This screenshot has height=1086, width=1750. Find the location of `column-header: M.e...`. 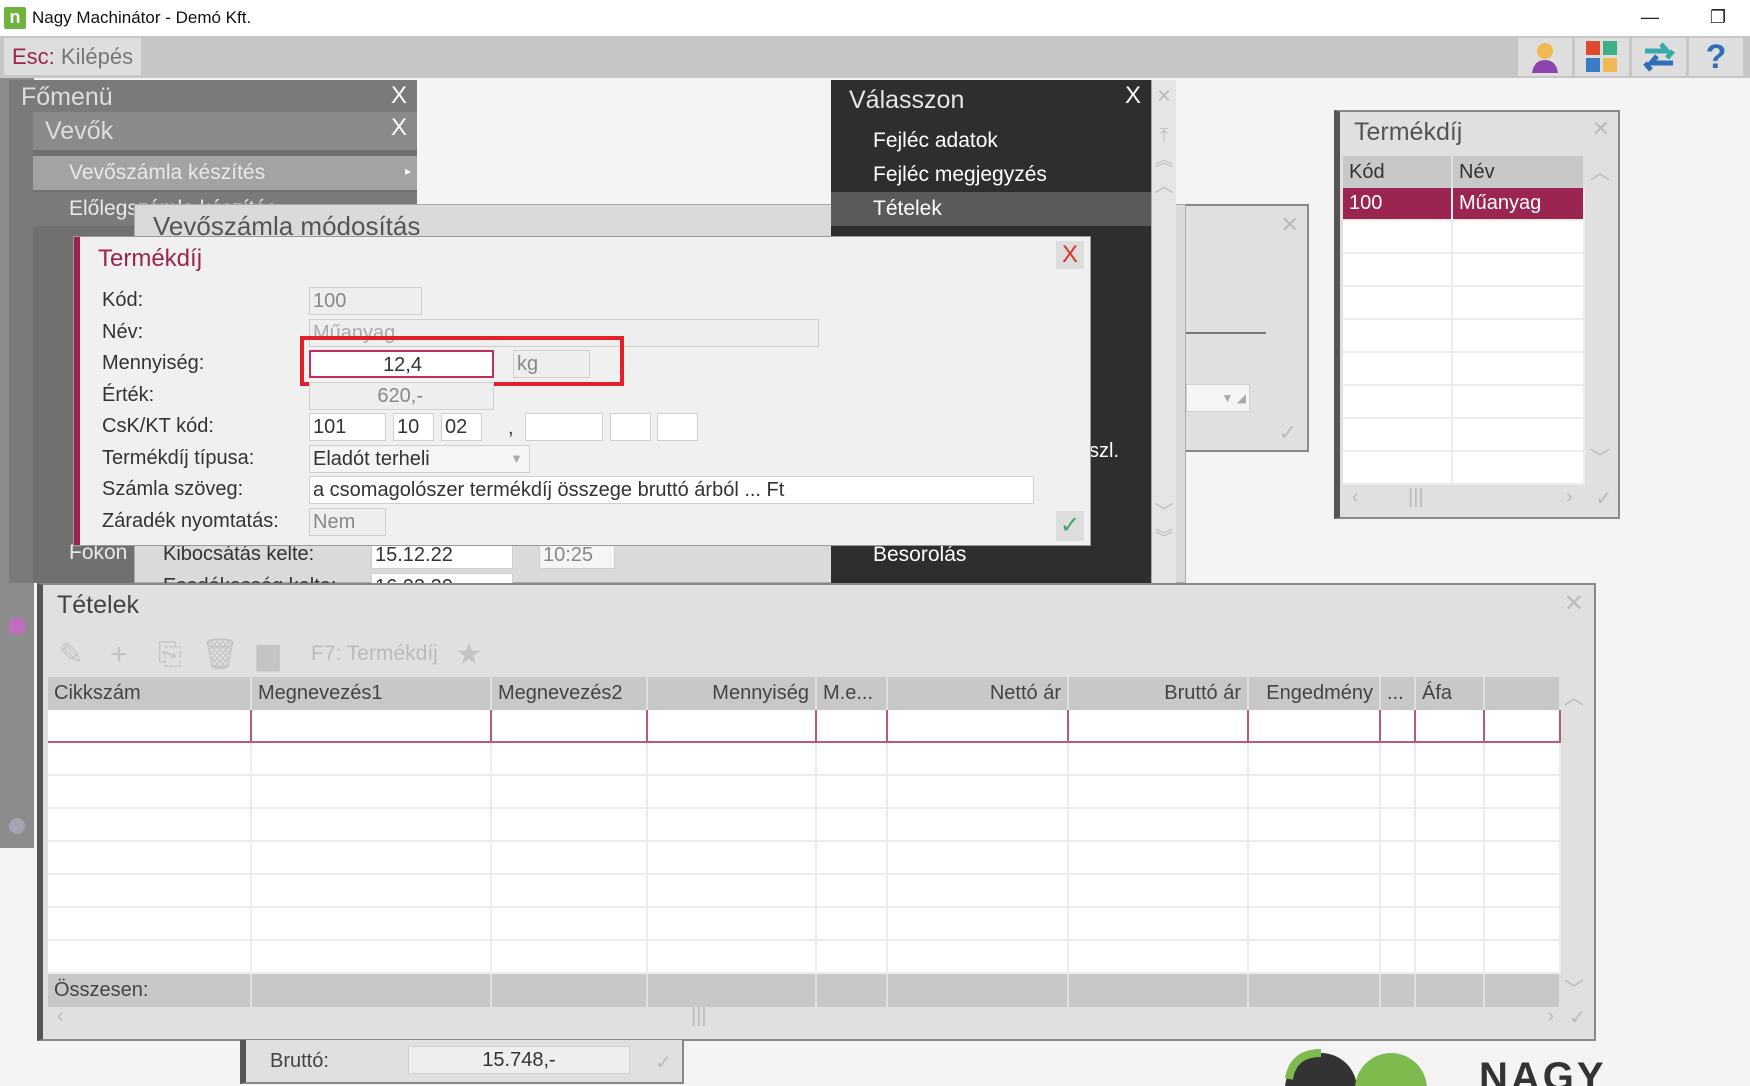

column-header: M.e... is located at coordinates (852, 693).